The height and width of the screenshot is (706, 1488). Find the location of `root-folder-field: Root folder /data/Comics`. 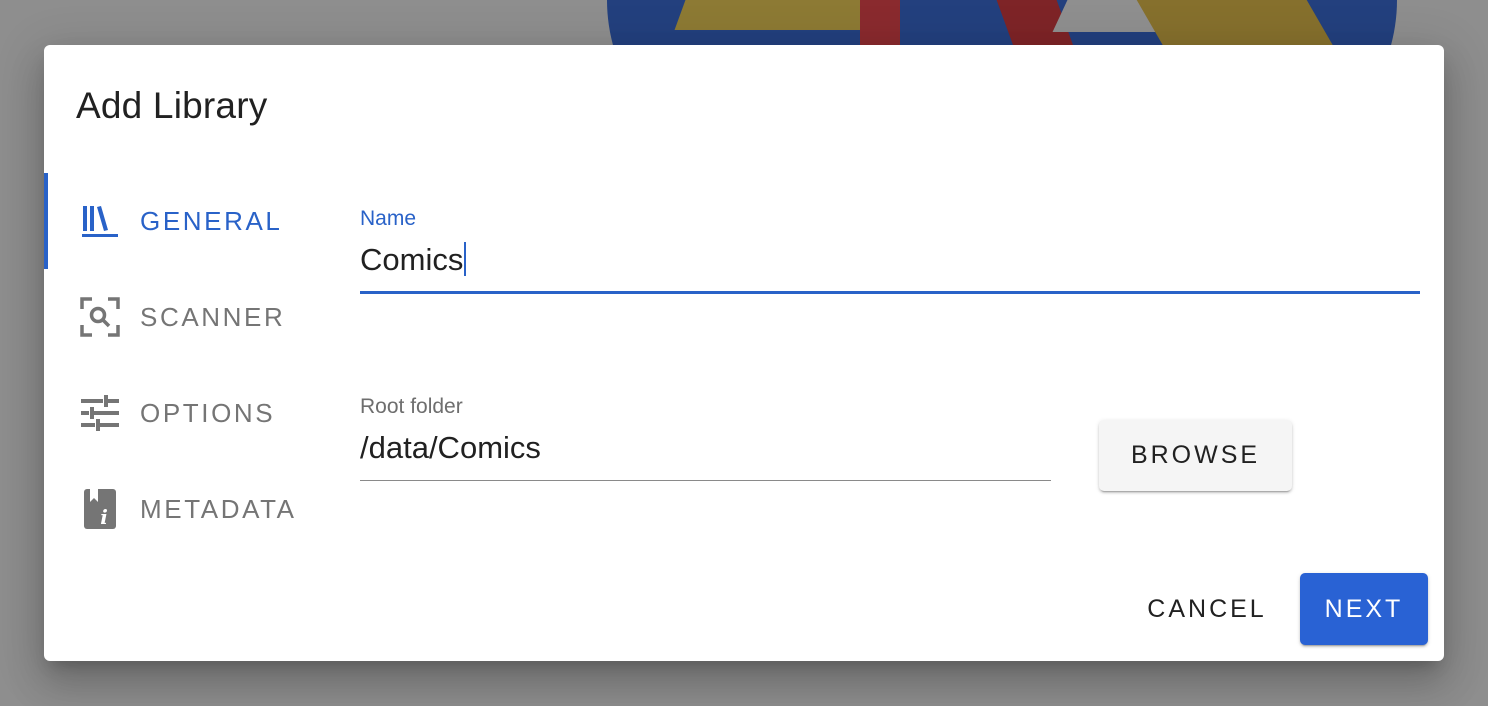

root-folder-field: Root folder /data/Comics is located at coordinates (705, 440).